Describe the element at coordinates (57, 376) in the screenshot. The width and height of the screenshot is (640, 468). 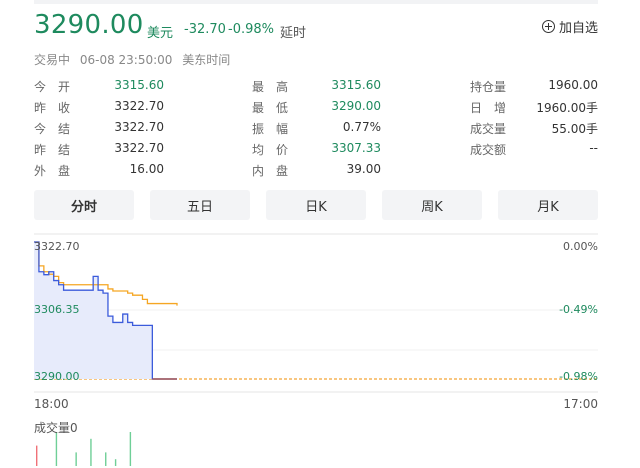
I see `y-label-bottom: 3290.00` at that location.